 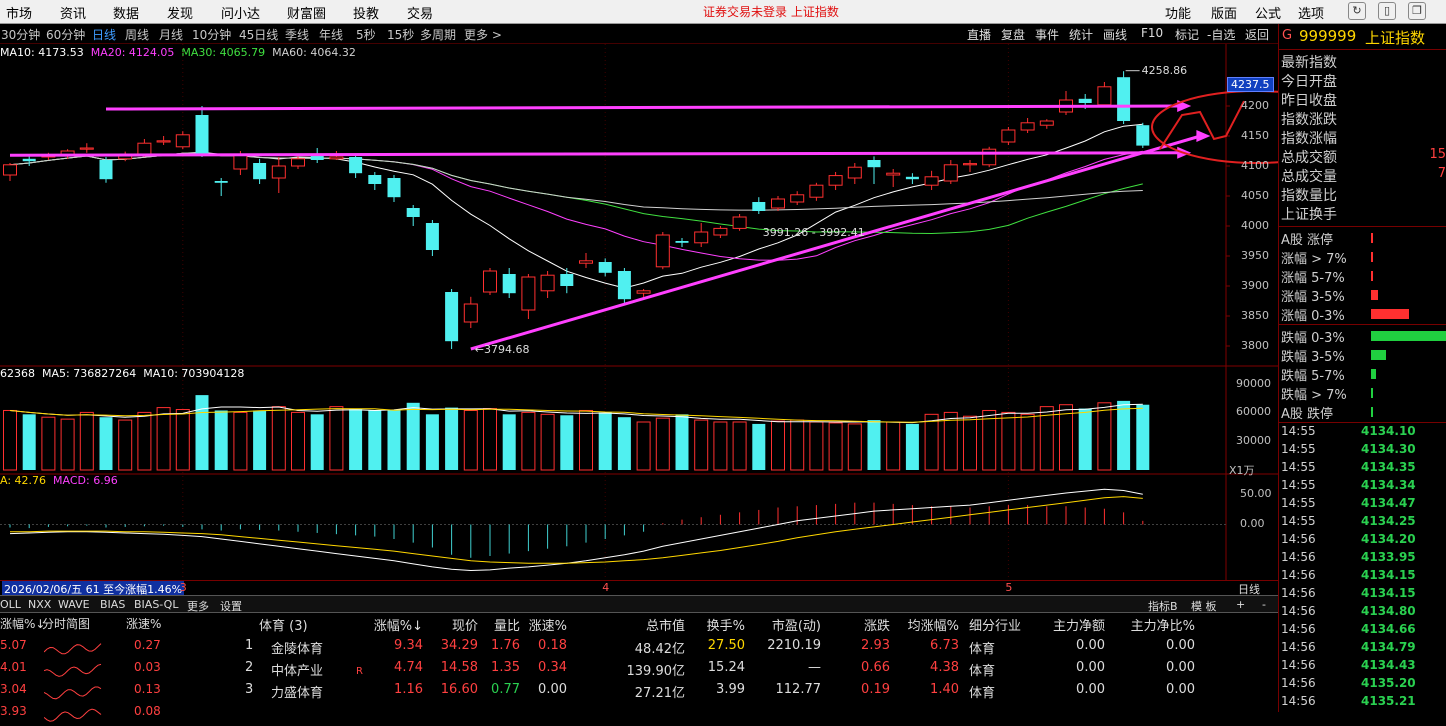 I want to click on period-15sec: 15秒, so click(x=400, y=34).